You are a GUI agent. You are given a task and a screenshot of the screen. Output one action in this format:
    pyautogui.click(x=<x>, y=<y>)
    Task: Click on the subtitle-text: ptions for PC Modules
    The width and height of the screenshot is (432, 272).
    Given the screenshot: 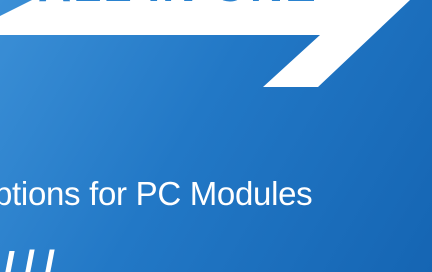 What is the action you would take?
    pyautogui.click(x=156, y=193)
    